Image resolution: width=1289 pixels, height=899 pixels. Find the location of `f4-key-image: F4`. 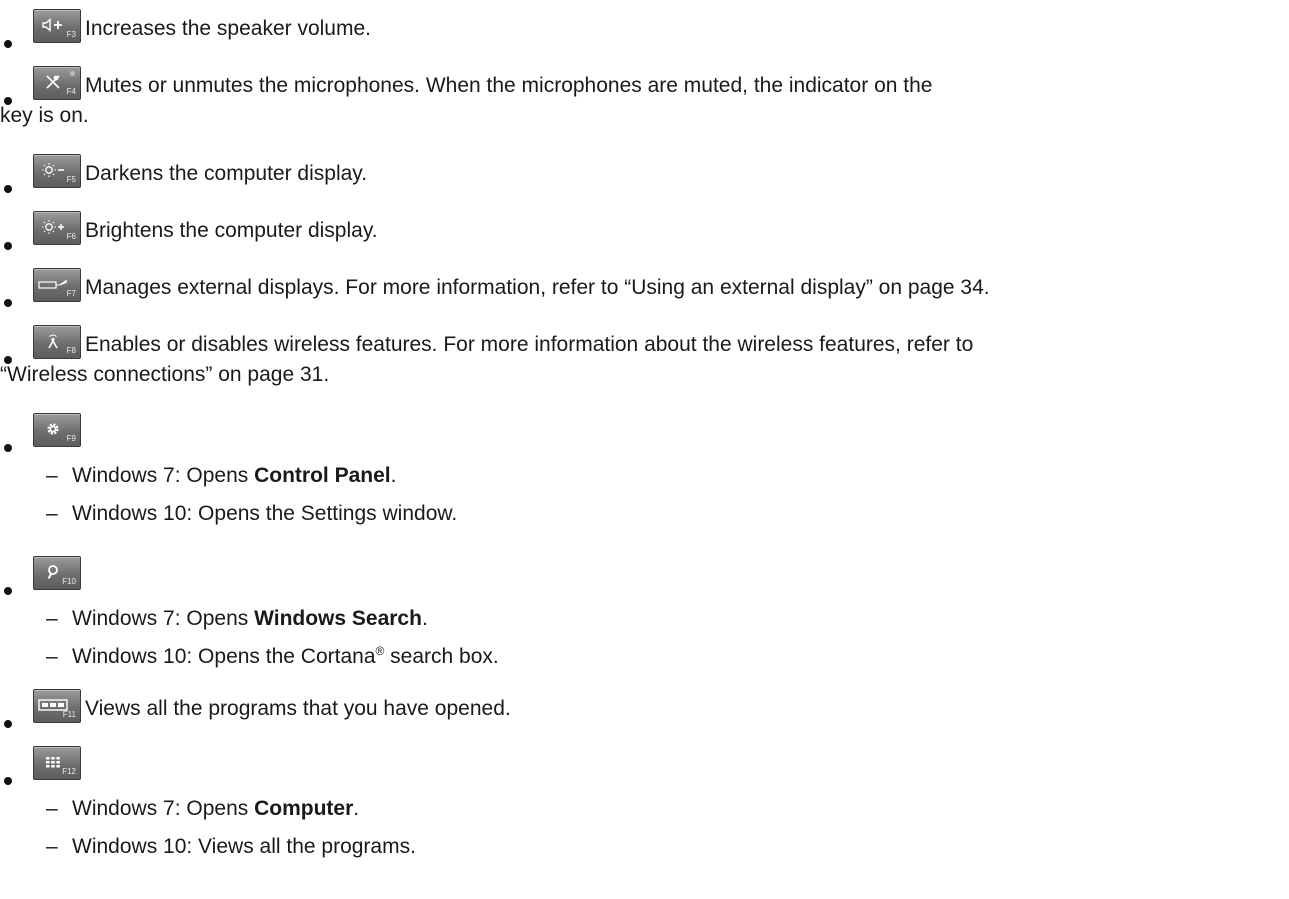

f4-key-image: F4 is located at coordinates (57, 83).